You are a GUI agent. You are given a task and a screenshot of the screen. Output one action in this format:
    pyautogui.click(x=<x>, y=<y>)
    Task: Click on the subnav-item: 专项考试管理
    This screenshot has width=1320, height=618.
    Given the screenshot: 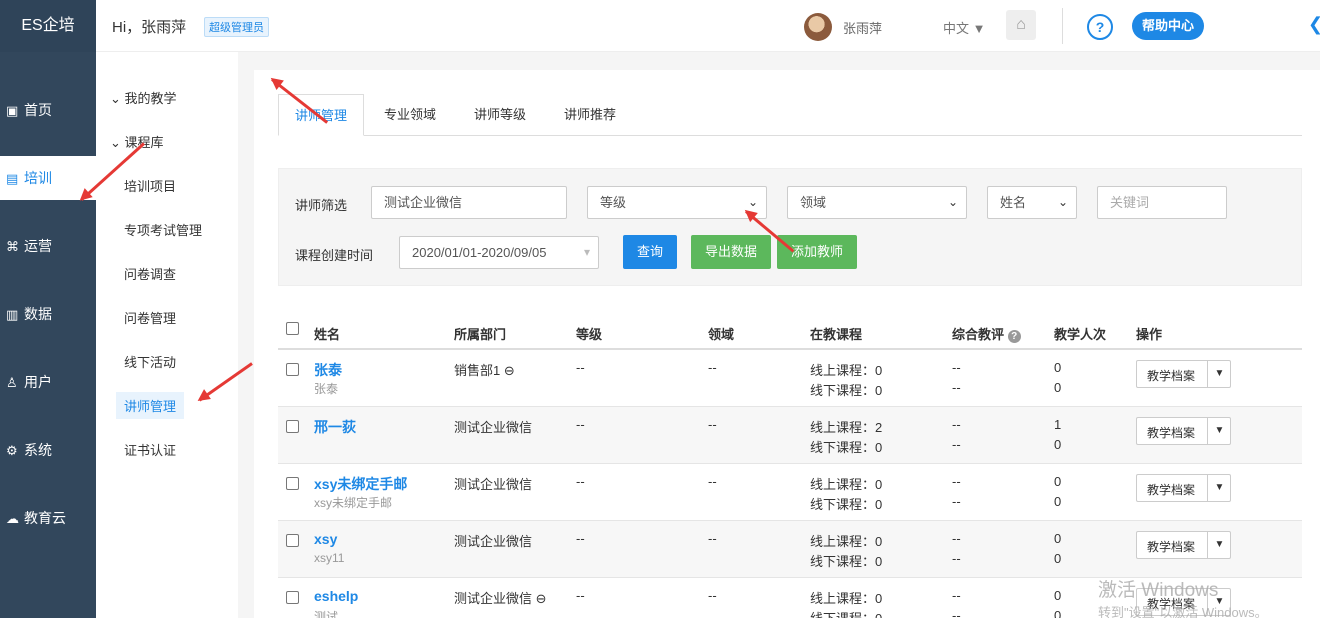 What is the action you would take?
    pyautogui.click(x=163, y=229)
    